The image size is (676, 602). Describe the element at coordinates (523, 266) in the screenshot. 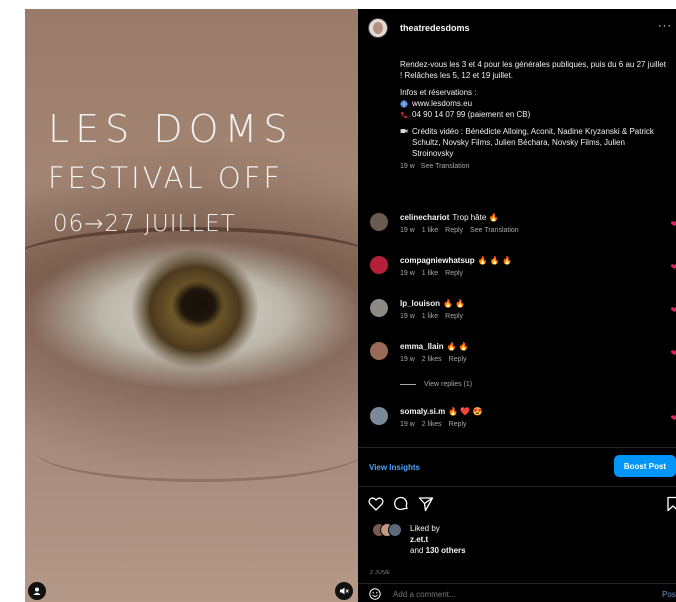

I see `comment-item: compagniewhatsup 🔥 🔥 🔥 19 w 1 like Reply ❤` at that location.